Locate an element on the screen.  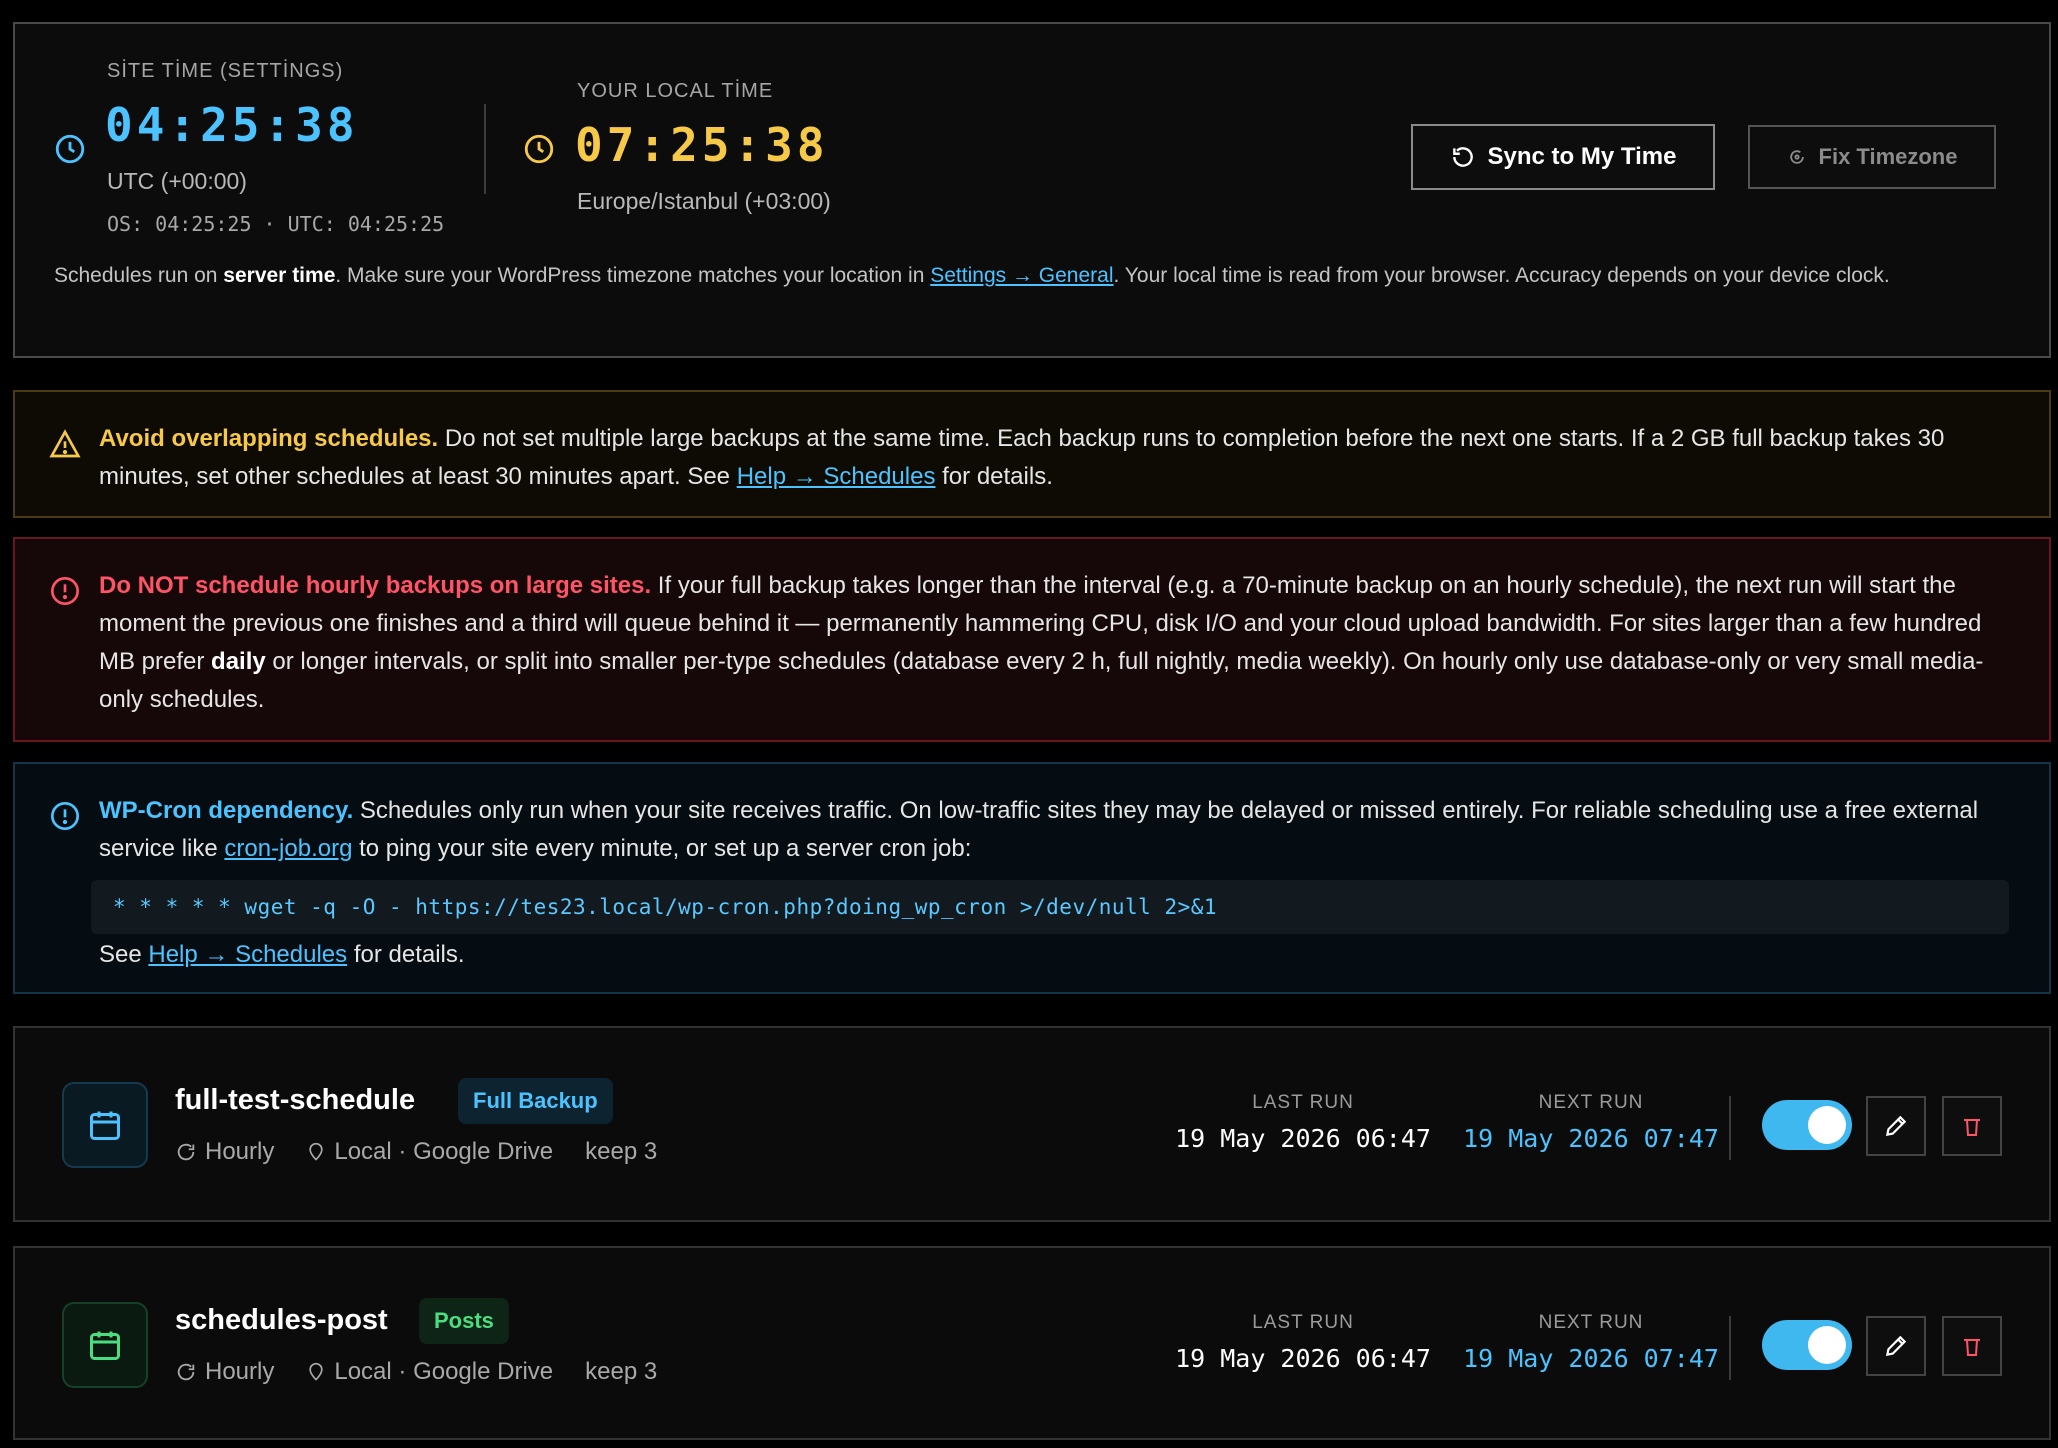
sync-button-label: Sync to My Time is located at coordinates (1582, 156).